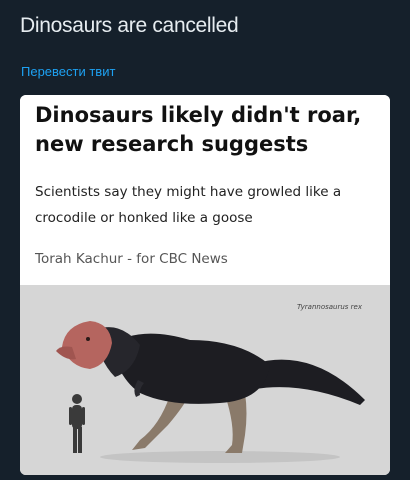 The height and width of the screenshot is (480, 410). What do you see at coordinates (77, 423) in the screenshot?
I see `human-silhouette` at bounding box center [77, 423].